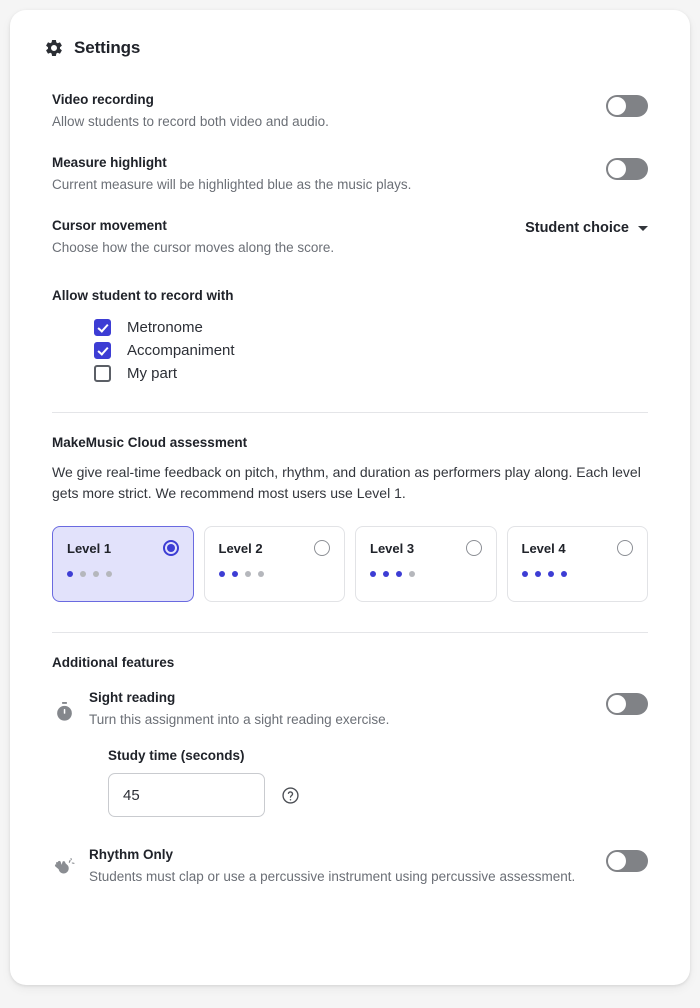 The width and height of the screenshot is (700, 1008). Describe the element at coordinates (426, 548) in the screenshot. I see `level-header: Level 3` at that location.